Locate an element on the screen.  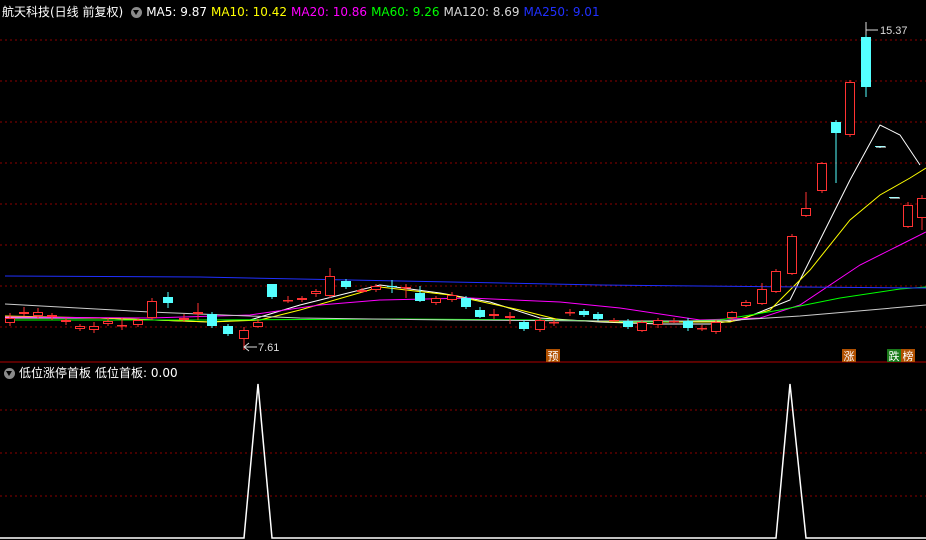
marker-pre: 预 is located at coordinates (553, 356).